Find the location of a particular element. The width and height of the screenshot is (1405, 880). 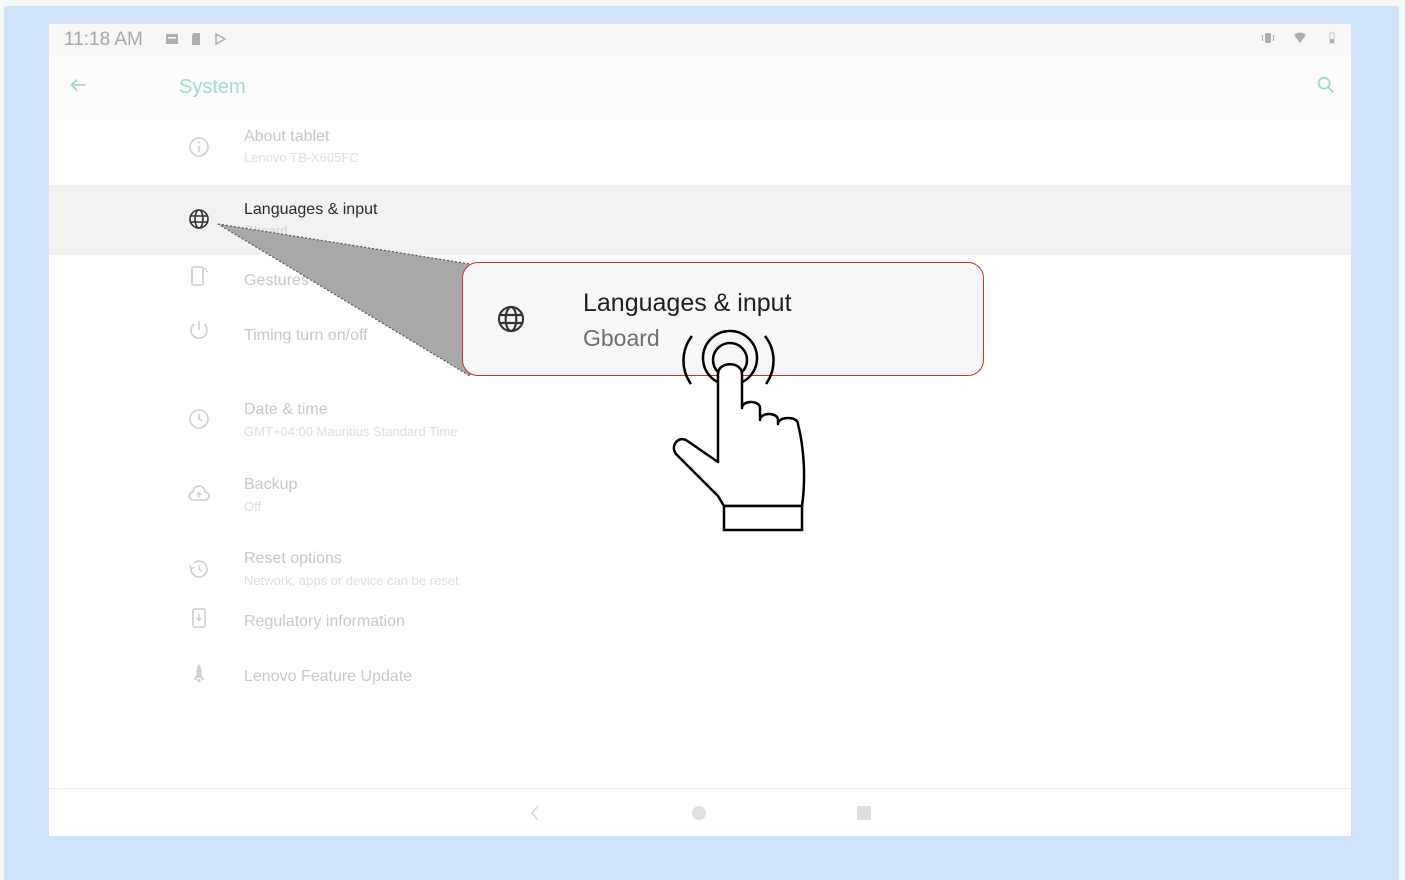

callout-title: Languages & input is located at coordinates (687, 303).